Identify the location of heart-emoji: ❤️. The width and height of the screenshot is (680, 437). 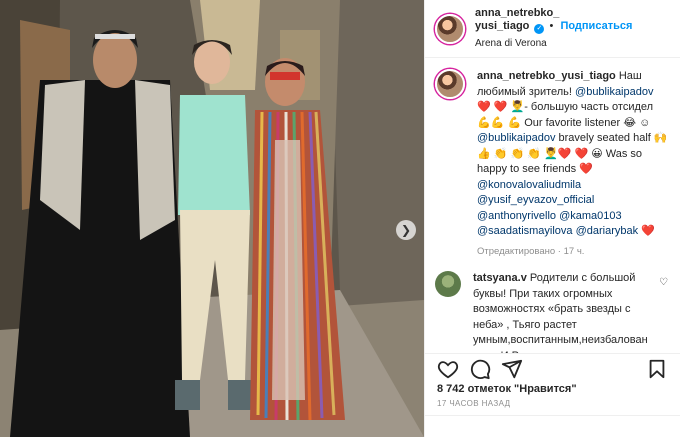
(648, 231).